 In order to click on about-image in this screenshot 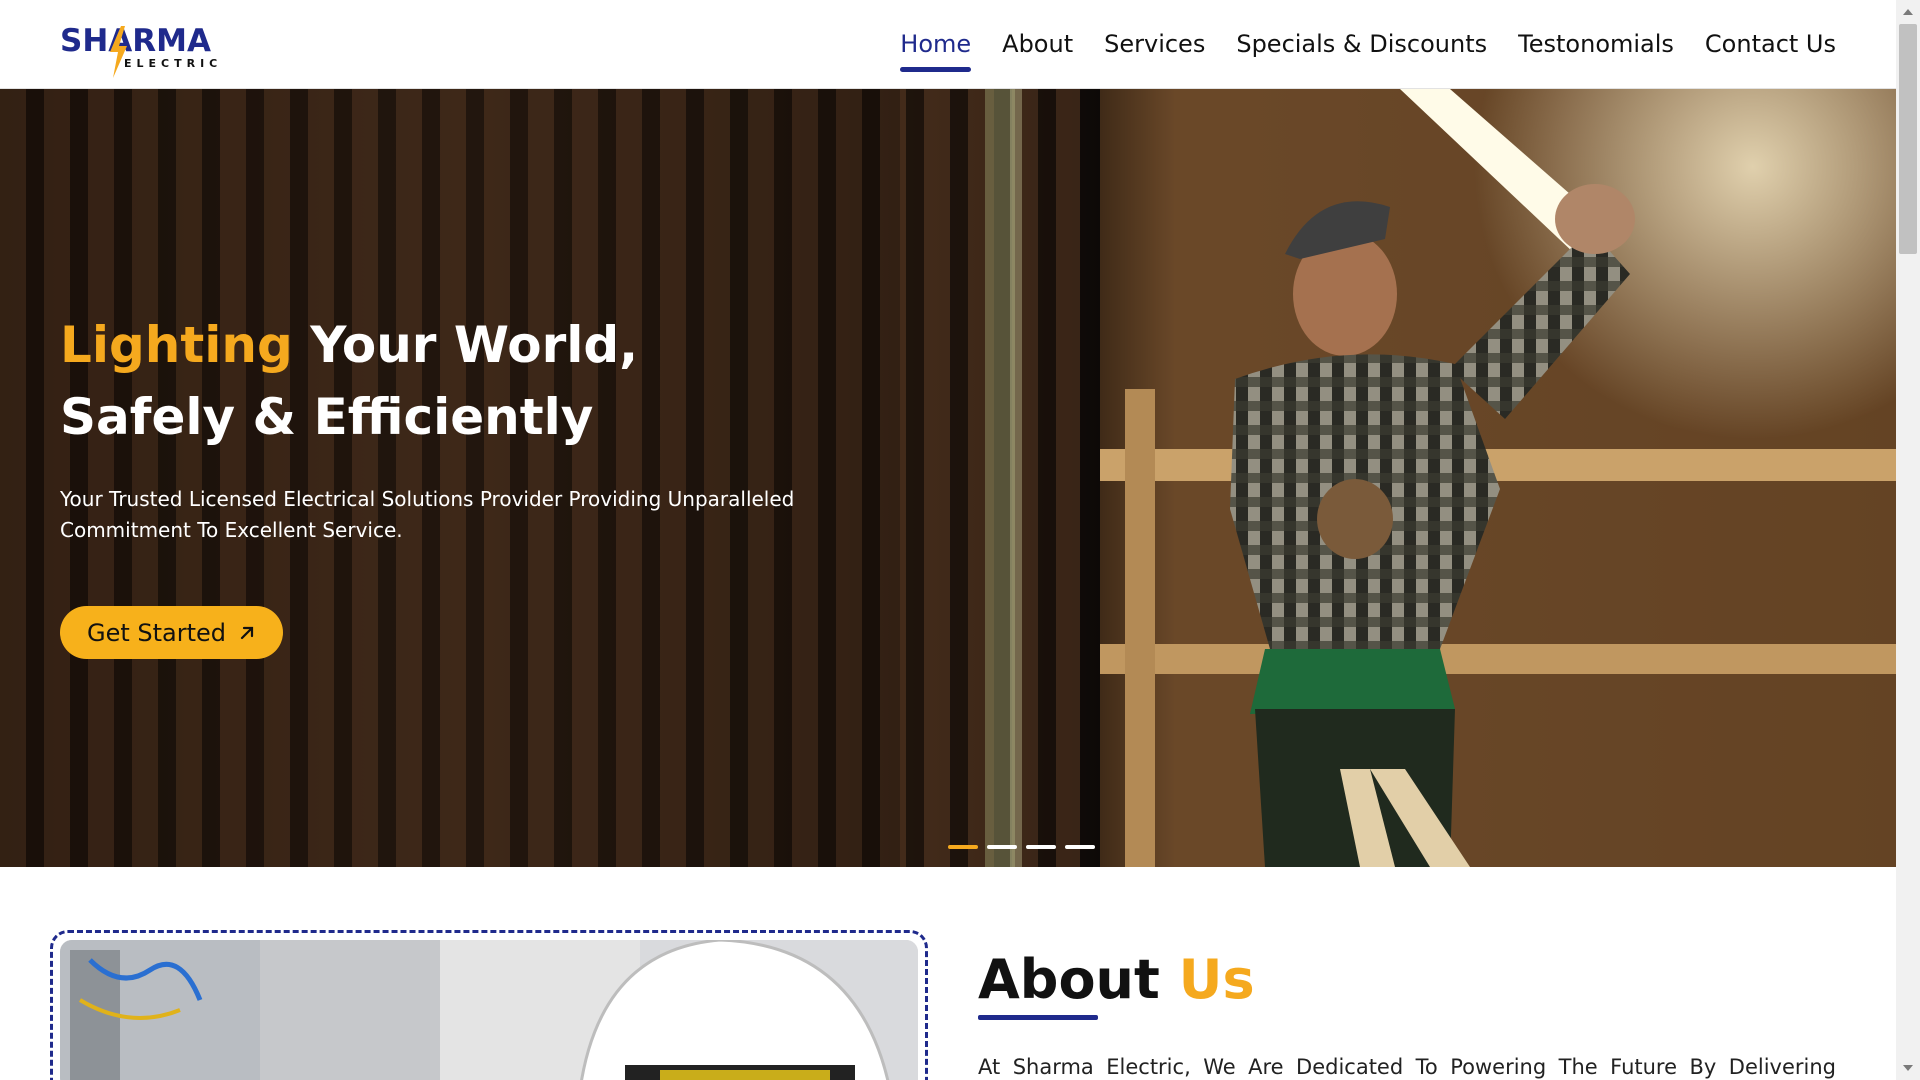, I will do `click(489, 1010)`.